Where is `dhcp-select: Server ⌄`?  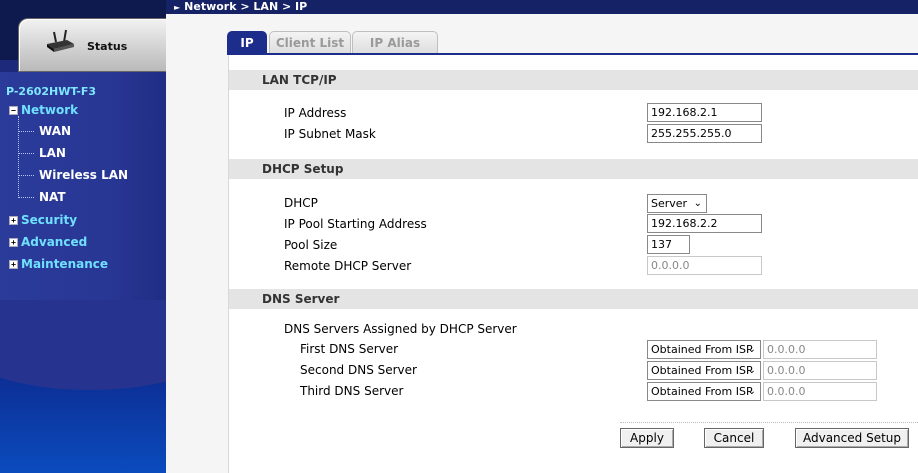 dhcp-select: Server ⌄ is located at coordinates (677, 203).